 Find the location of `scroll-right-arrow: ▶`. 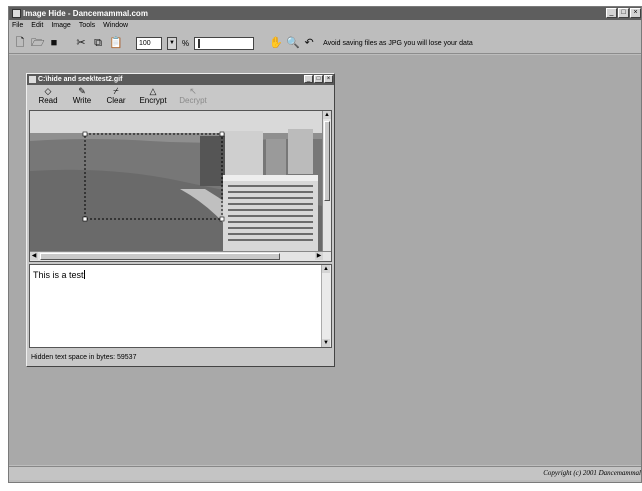

scroll-right-arrow: ▶ is located at coordinates (319, 256).